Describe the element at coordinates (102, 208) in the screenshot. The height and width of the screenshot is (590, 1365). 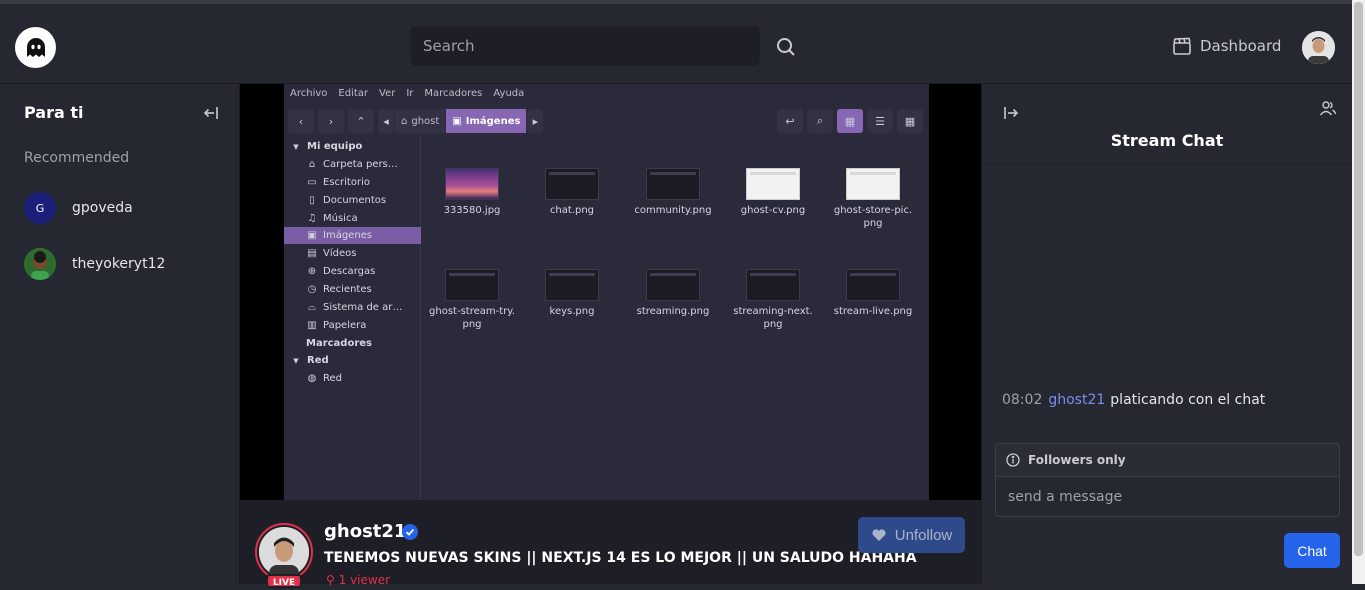
I see `channel-name: gpoveda` at that location.